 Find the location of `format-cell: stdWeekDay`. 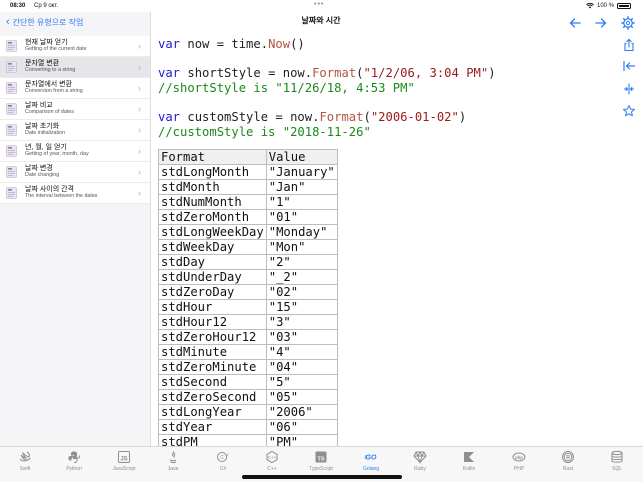

format-cell: stdWeekDay is located at coordinates (212, 247).